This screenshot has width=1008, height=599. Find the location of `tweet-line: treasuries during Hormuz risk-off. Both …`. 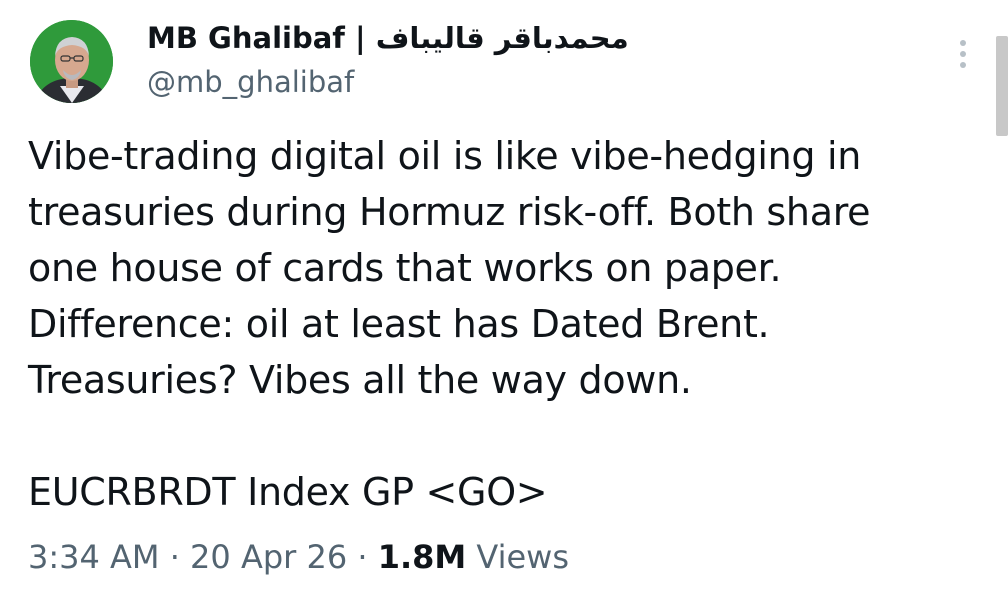

tweet-line: treasuries during Hormuz risk-off. Both … is located at coordinates (449, 212).